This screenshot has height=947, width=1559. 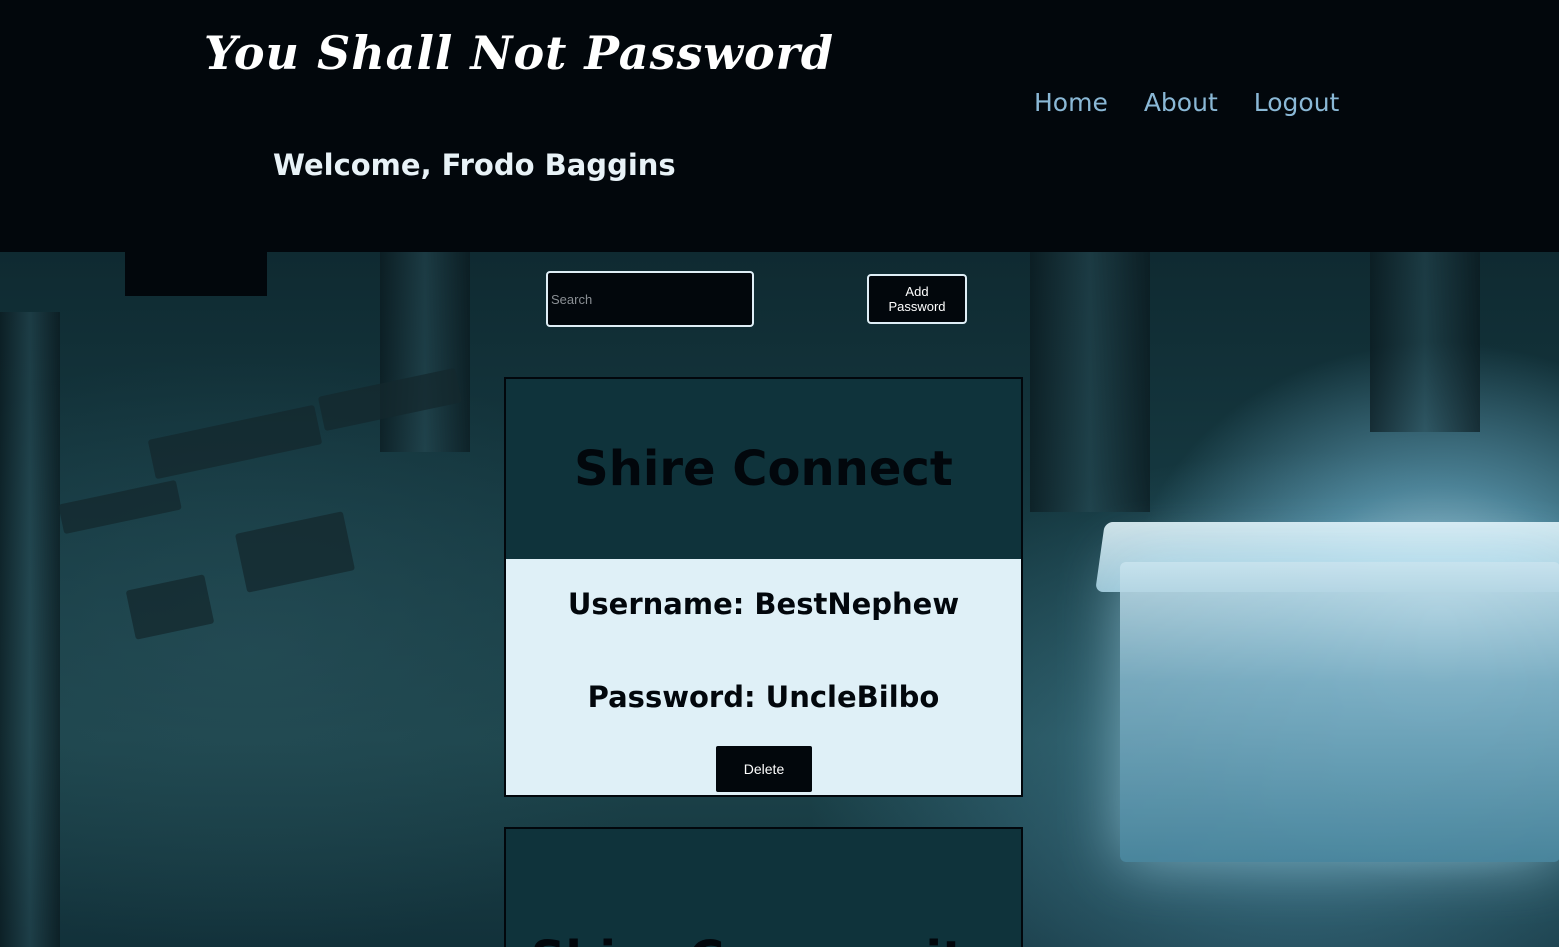 I want to click on search-input, so click(x=650, y=299).